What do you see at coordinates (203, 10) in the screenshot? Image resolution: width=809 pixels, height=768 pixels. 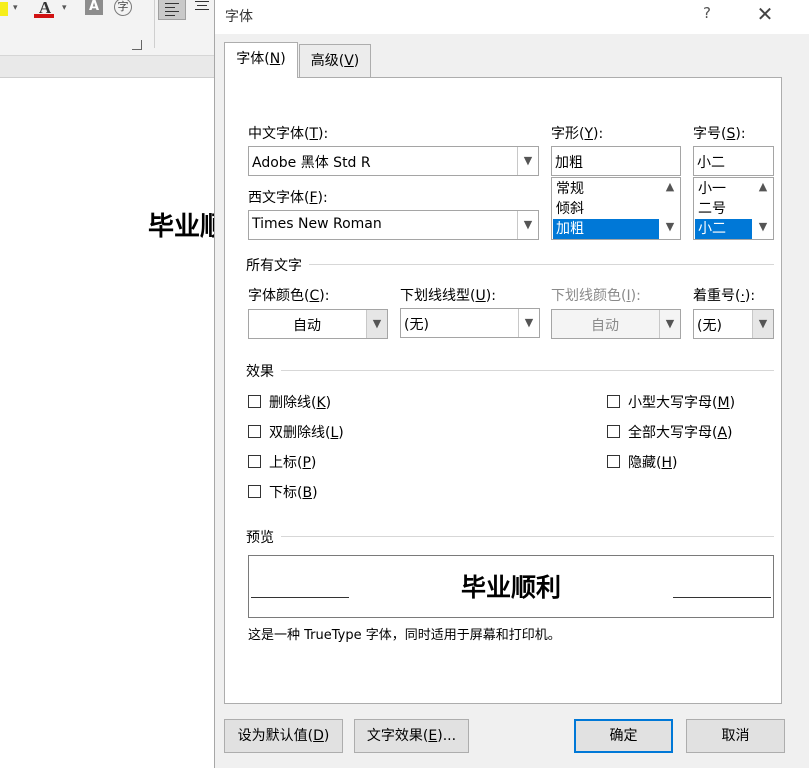 I see `align-center-icon` at bounding box center [203, 10].